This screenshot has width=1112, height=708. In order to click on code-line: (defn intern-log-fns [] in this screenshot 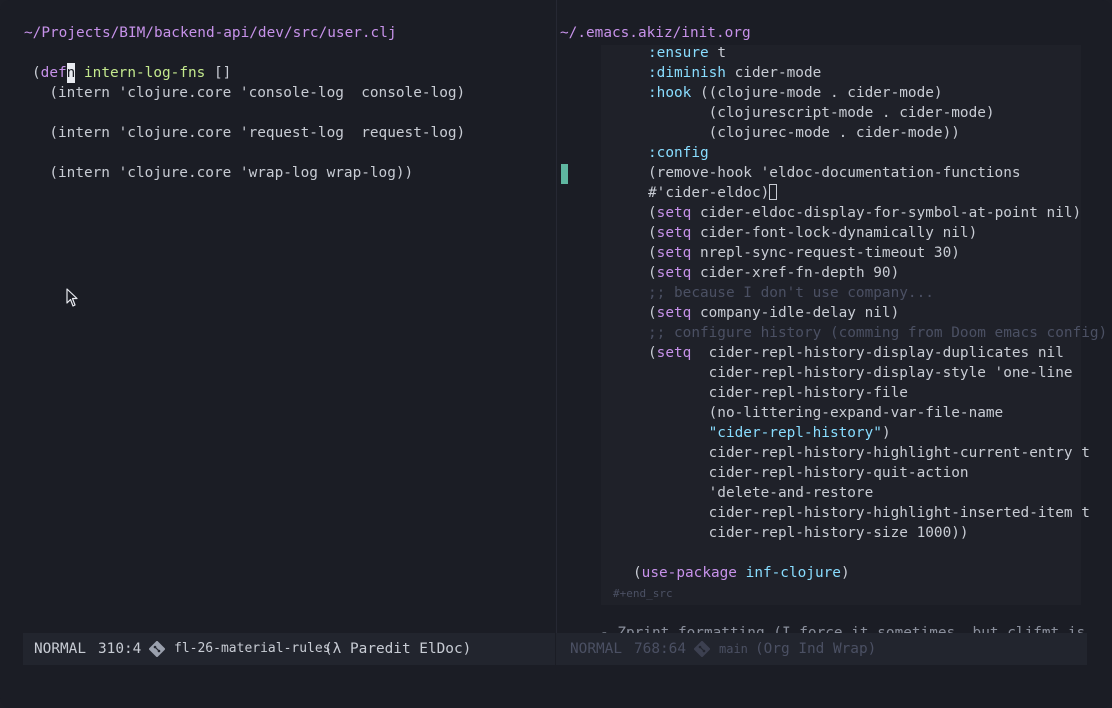, I will do `click(131, 73)`.